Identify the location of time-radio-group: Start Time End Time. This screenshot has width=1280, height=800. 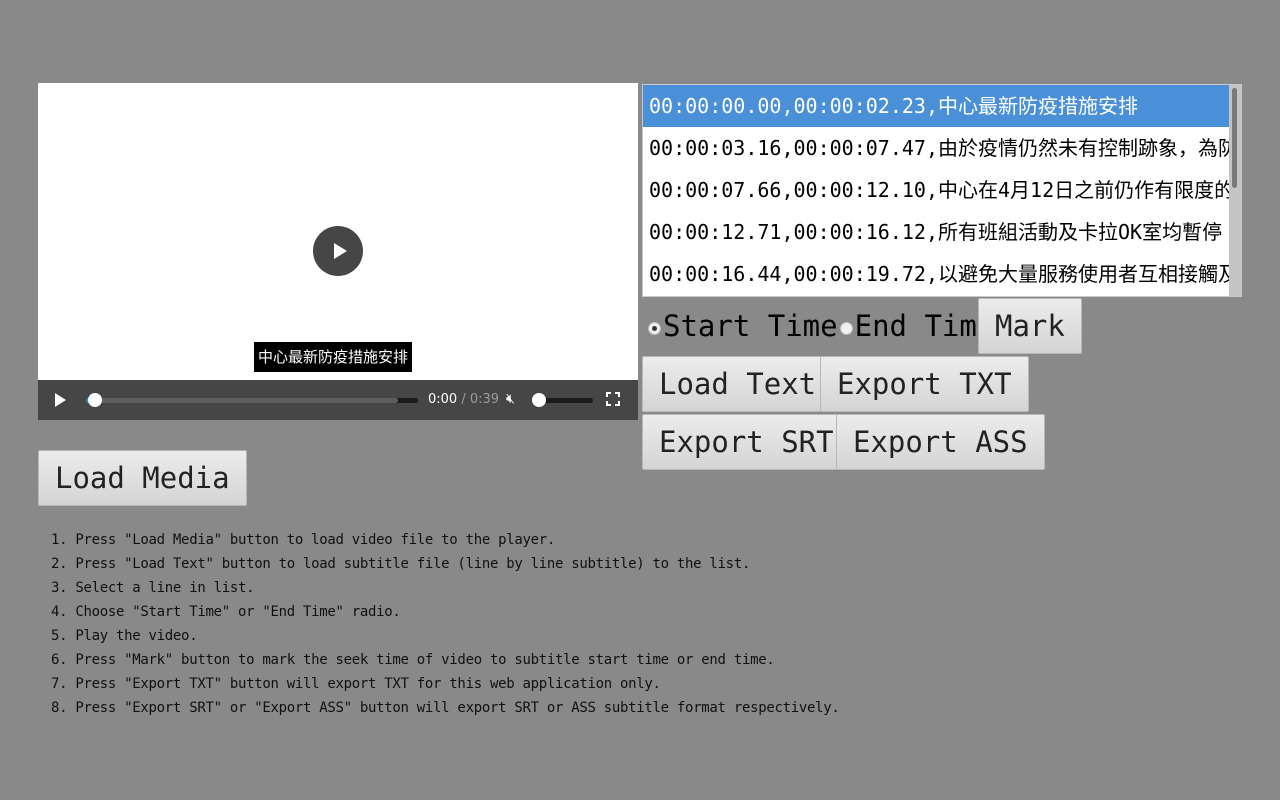
(820, 326).